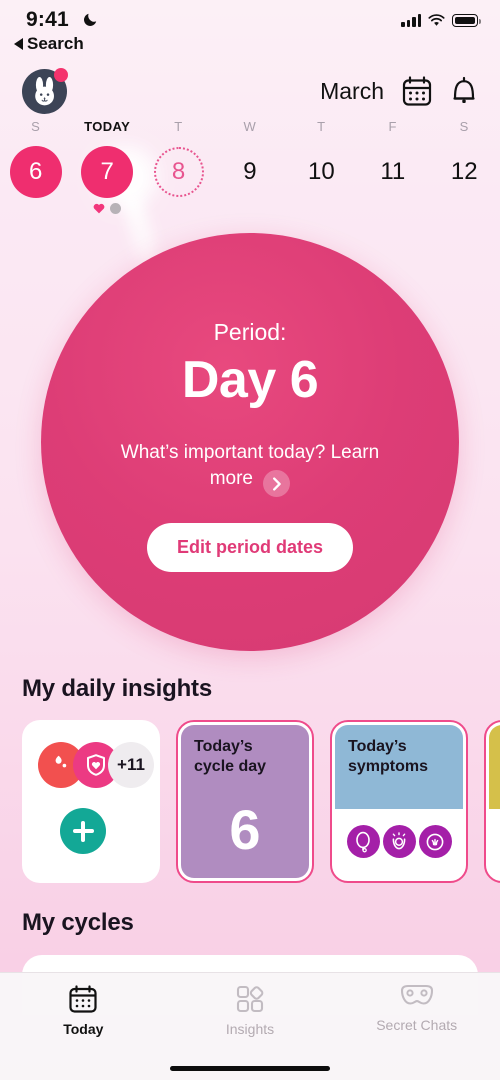 This screenshot has width=500, height=1080. Describe the element at coordinates (107, 172) in the screenshot. I see `day-number: 7` at that location.